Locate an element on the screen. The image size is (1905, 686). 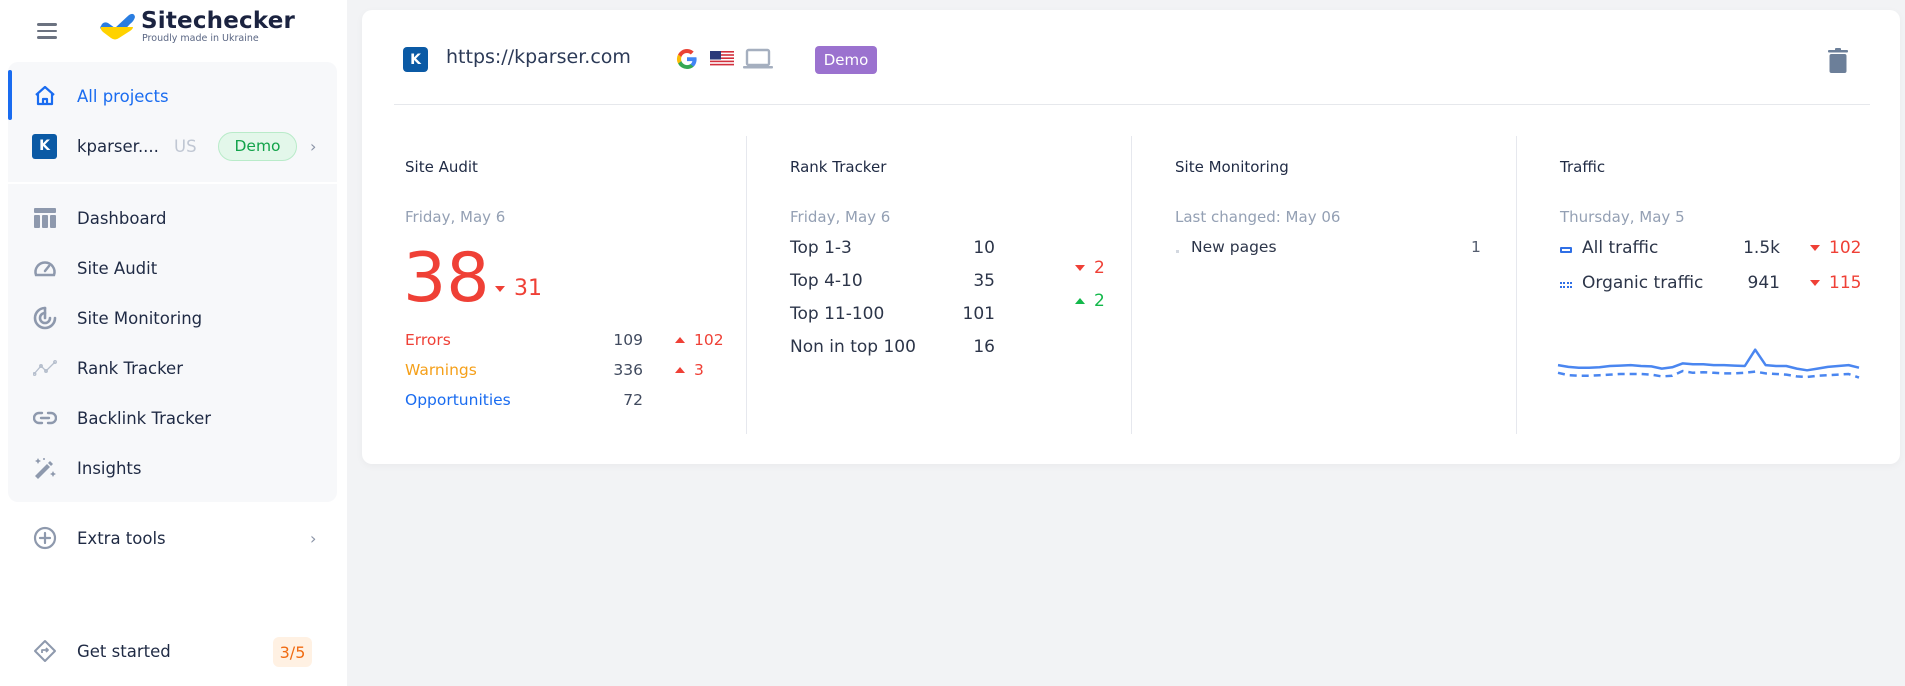
row-label: All traffic is located at coordinates (1620, 248).